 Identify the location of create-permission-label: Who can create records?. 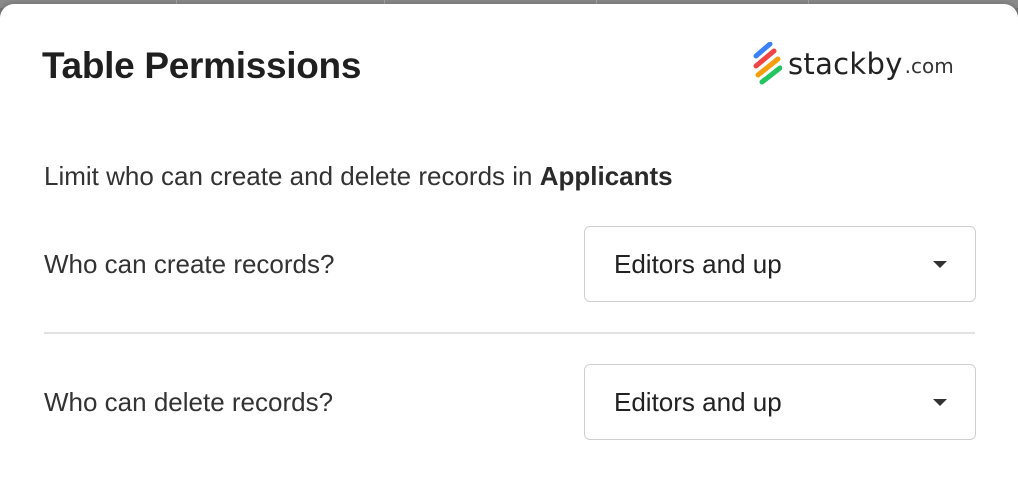
(189, 264).